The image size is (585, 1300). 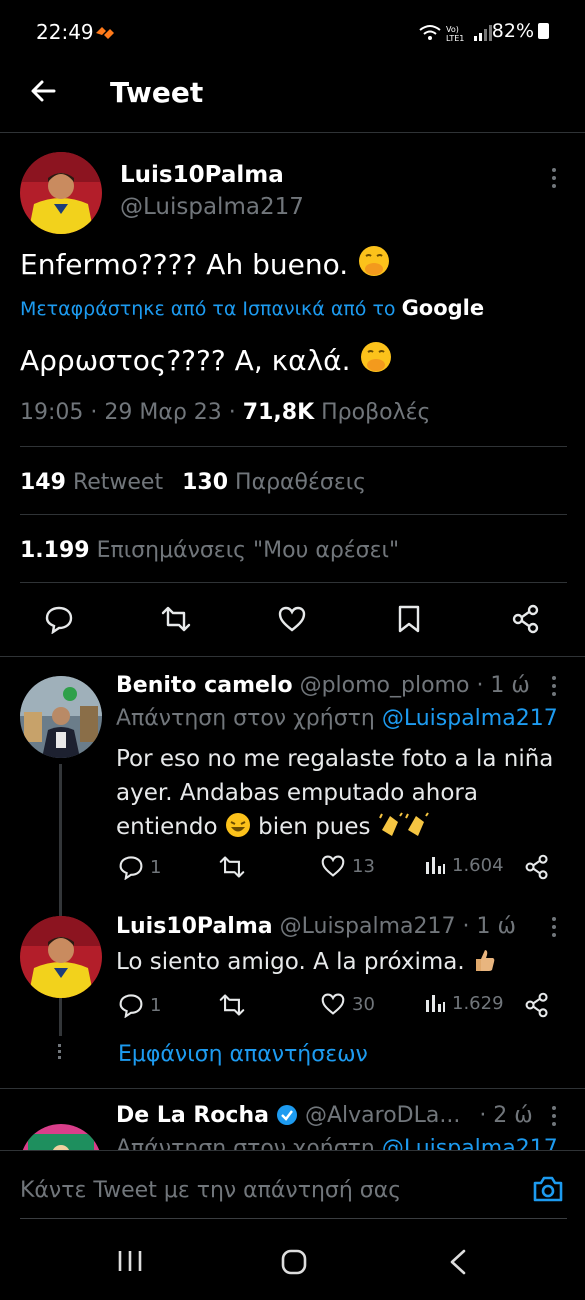 I want to click on back-nav-icon, so click(x=458, y=1262).